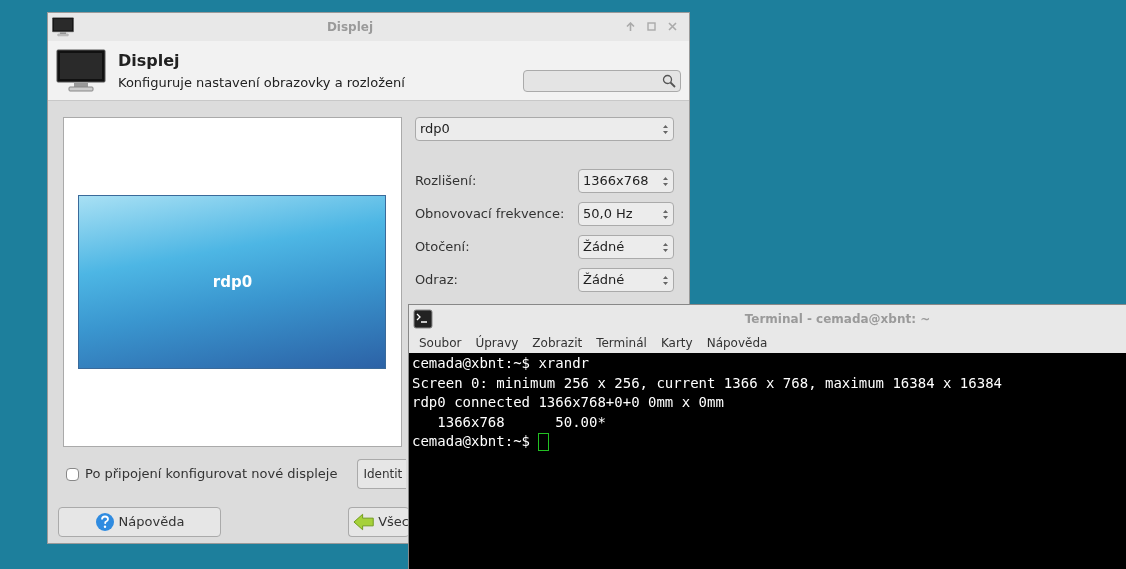 This screenshot has width=1126, height=569. What do you see at coordinates (500, 363) in the screenshot?
I see `terminal-line: cemada@xbnt:~$ xrandr` at bounding box center [500, 363].